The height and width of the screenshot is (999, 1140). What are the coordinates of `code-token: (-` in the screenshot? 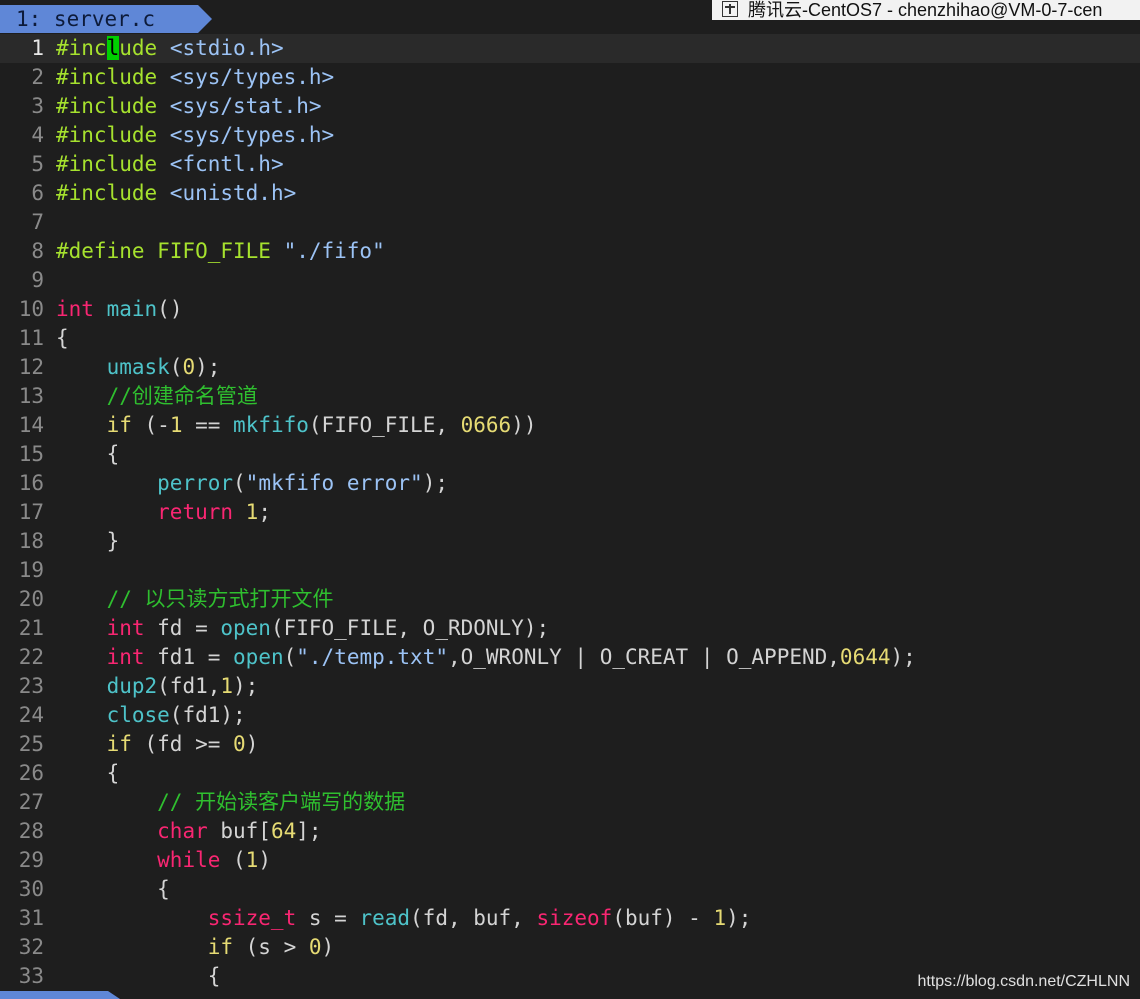 It's located at (150, 425).